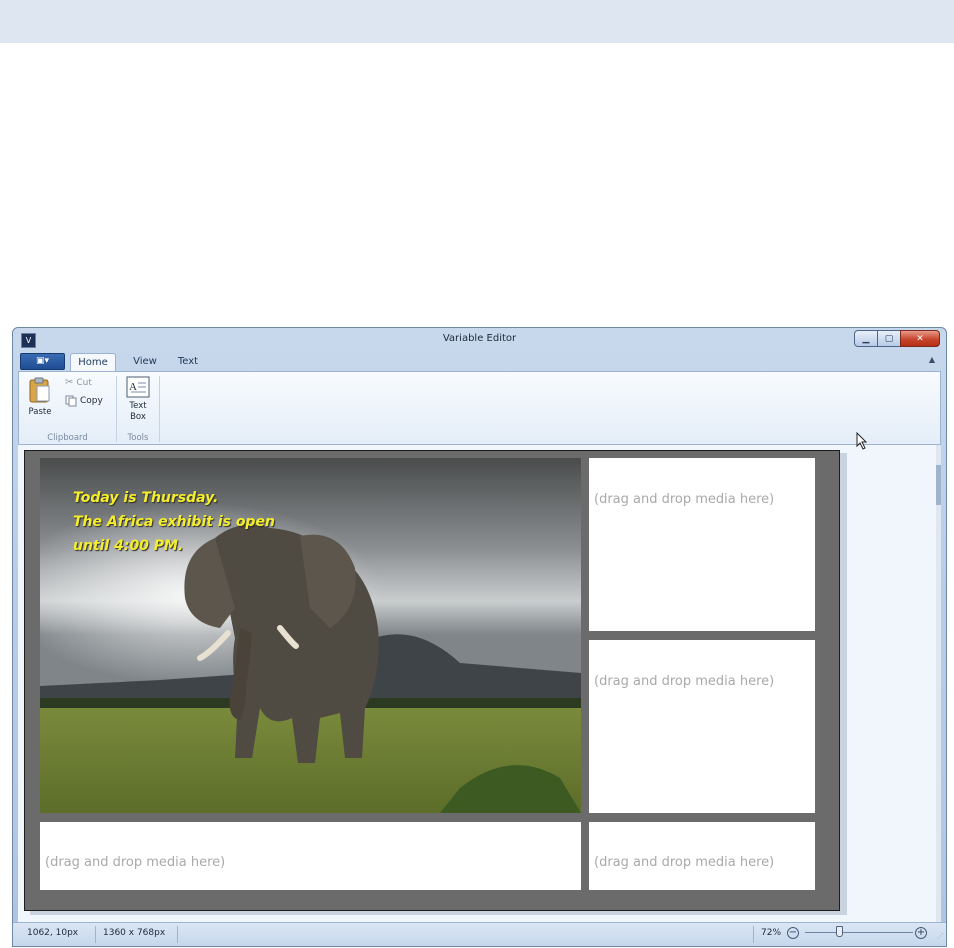 The width and height of the screenshot is (954, 948). Describe the element at coordinates (138, 399) in the screenshot. I see `text-box-button: A Text Box` at that location.